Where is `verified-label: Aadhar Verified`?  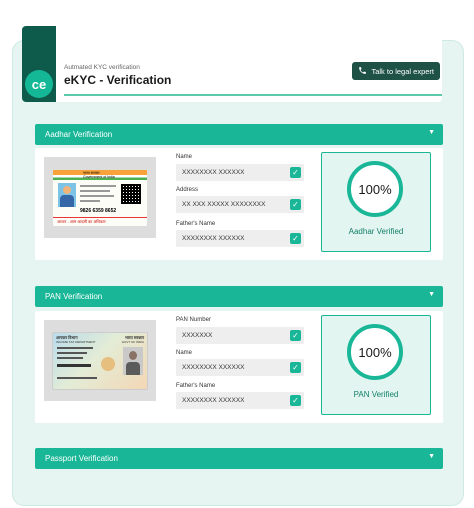 verified-label: Aadhar Verified is located at coordinates (376, 231).